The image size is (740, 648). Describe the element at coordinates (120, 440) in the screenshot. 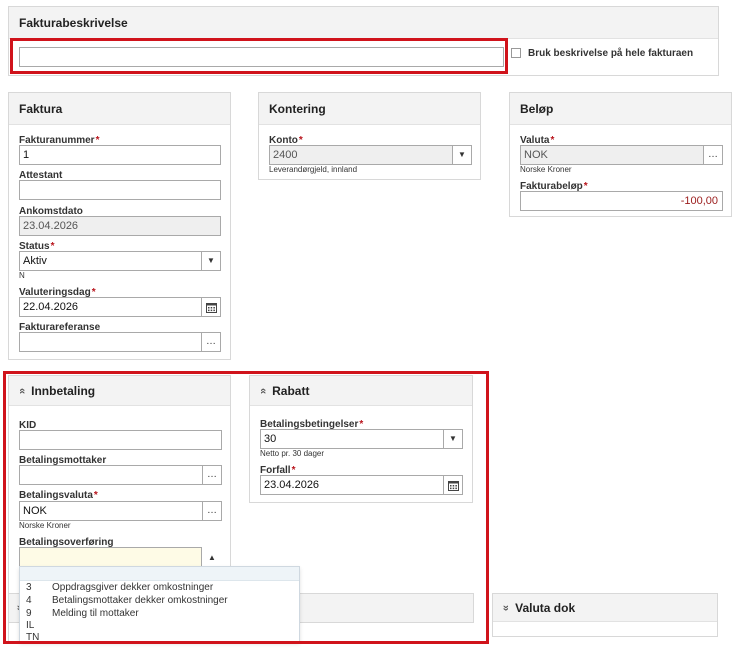

I see `kid-input` at that location.